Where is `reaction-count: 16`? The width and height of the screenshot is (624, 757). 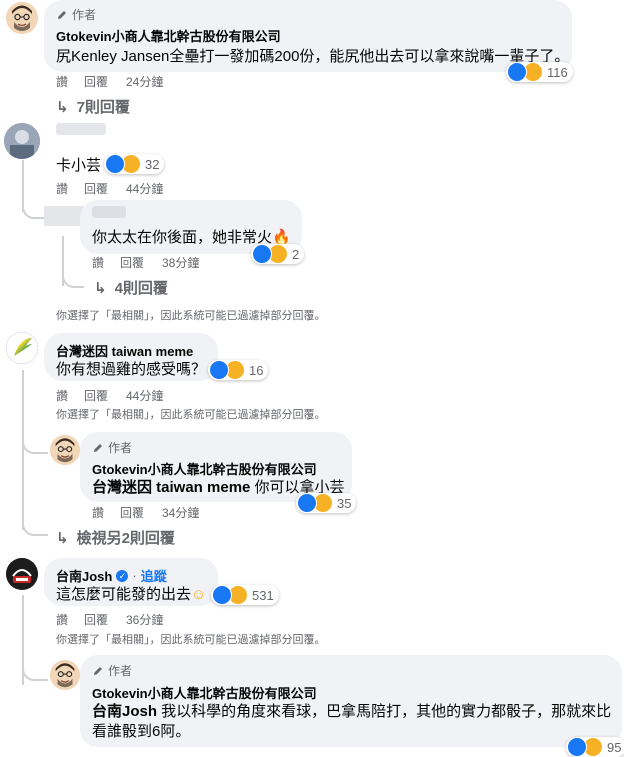 reaction-count: 16 is located at coordinates (256, 370).